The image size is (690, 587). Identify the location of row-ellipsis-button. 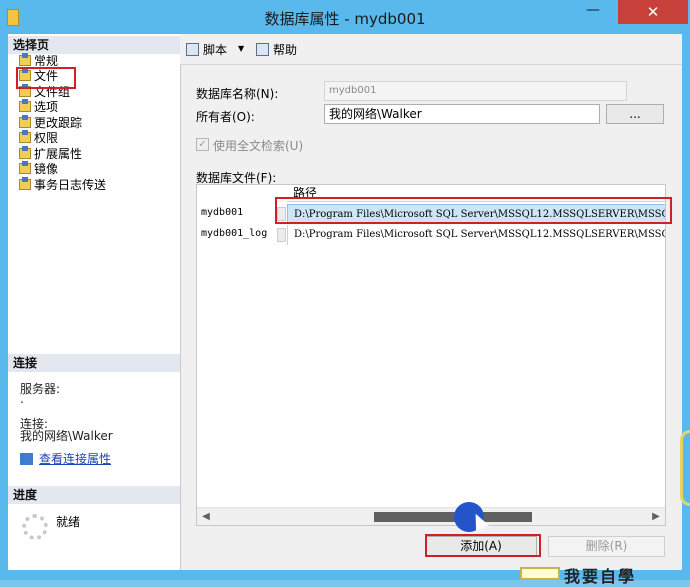
(281, 235).